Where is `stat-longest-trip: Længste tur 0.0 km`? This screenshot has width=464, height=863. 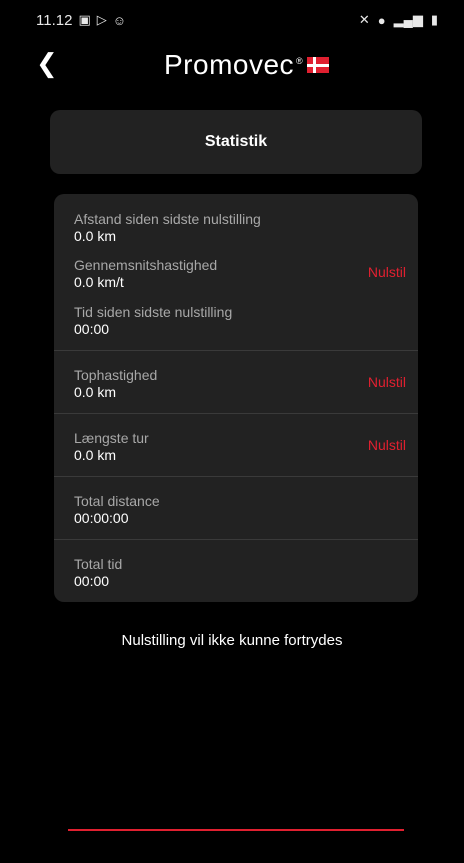 stat-longest-trip: Længste tur 0.0 km is located at coordinates (101, 446).